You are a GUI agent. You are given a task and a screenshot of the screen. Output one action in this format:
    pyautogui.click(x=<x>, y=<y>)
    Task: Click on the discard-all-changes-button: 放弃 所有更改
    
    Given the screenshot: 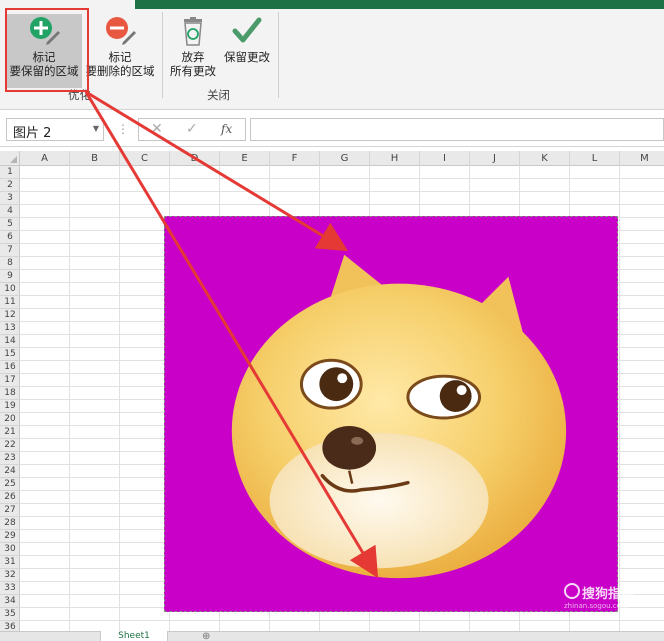 What is the action you would take?
    pyautogui.click(x=193, y=46)
    